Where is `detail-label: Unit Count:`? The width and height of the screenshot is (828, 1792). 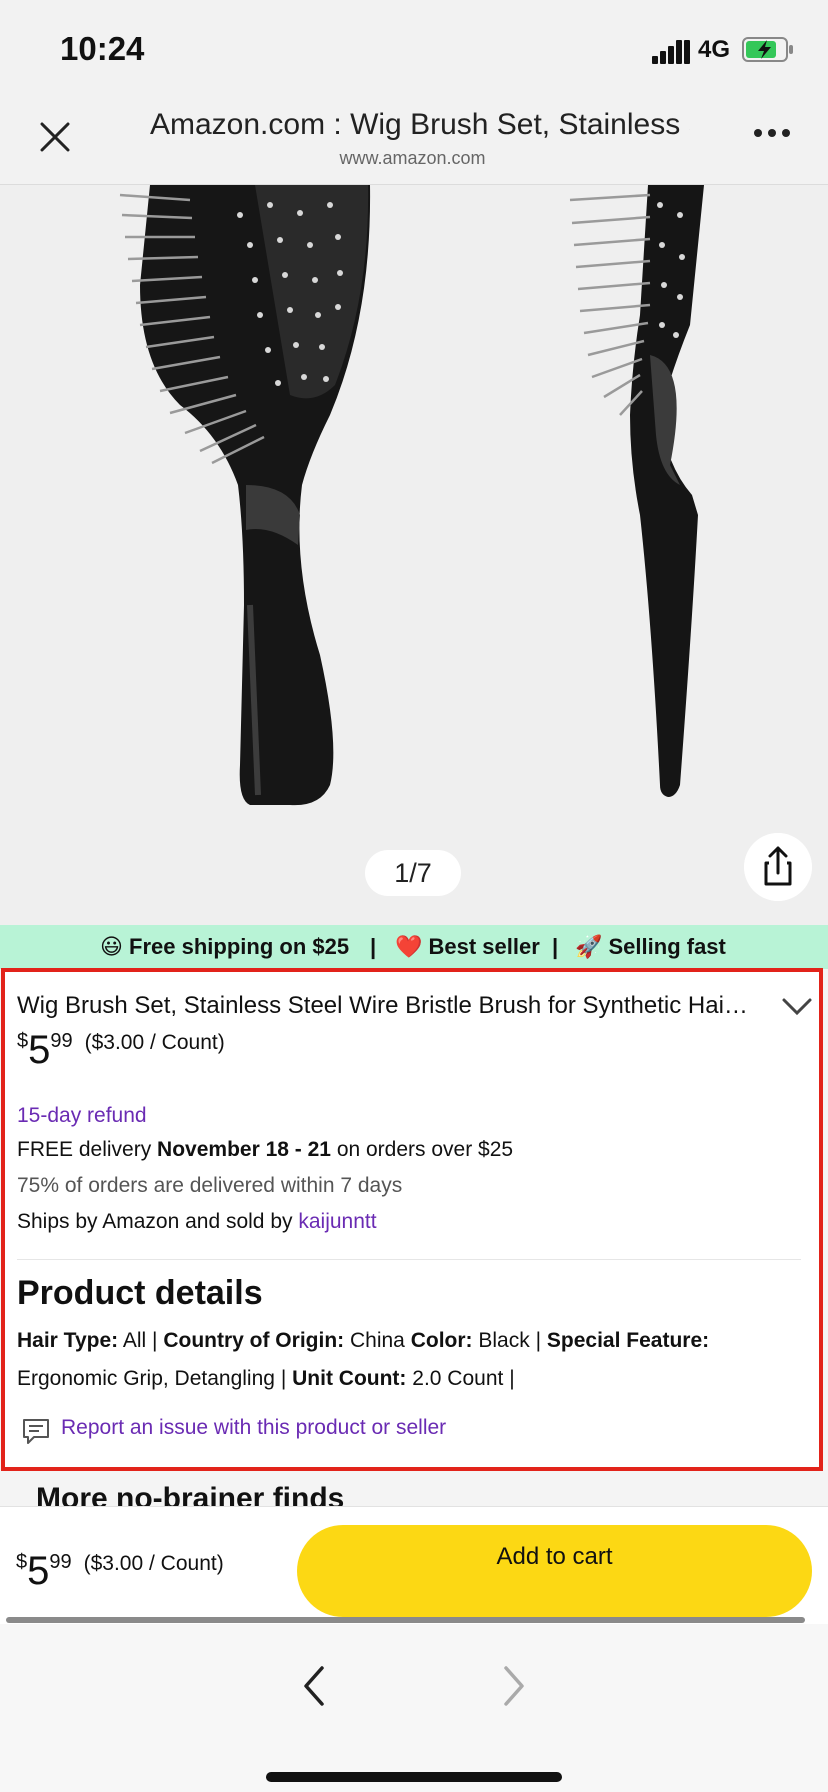
detail-label: Unit Count: is located at coordinates (349, 1378).